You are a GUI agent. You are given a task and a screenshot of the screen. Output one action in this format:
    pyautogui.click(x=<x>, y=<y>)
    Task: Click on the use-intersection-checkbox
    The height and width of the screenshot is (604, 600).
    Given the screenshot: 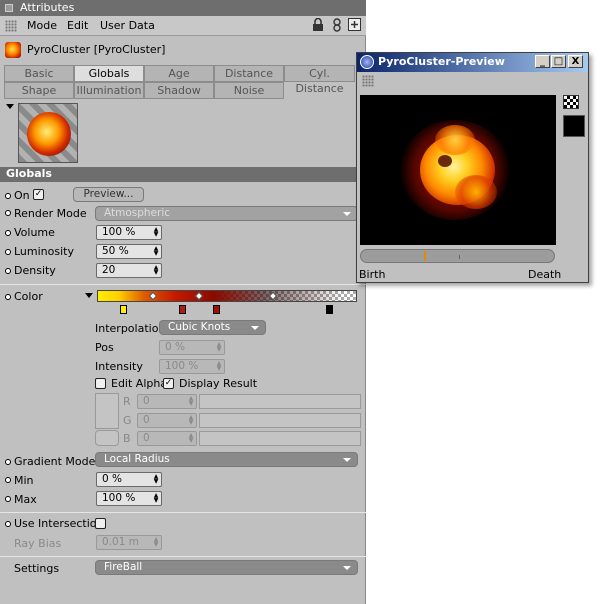 What is the action you would take?
    pyautogui.click(x=100, y=523)
    